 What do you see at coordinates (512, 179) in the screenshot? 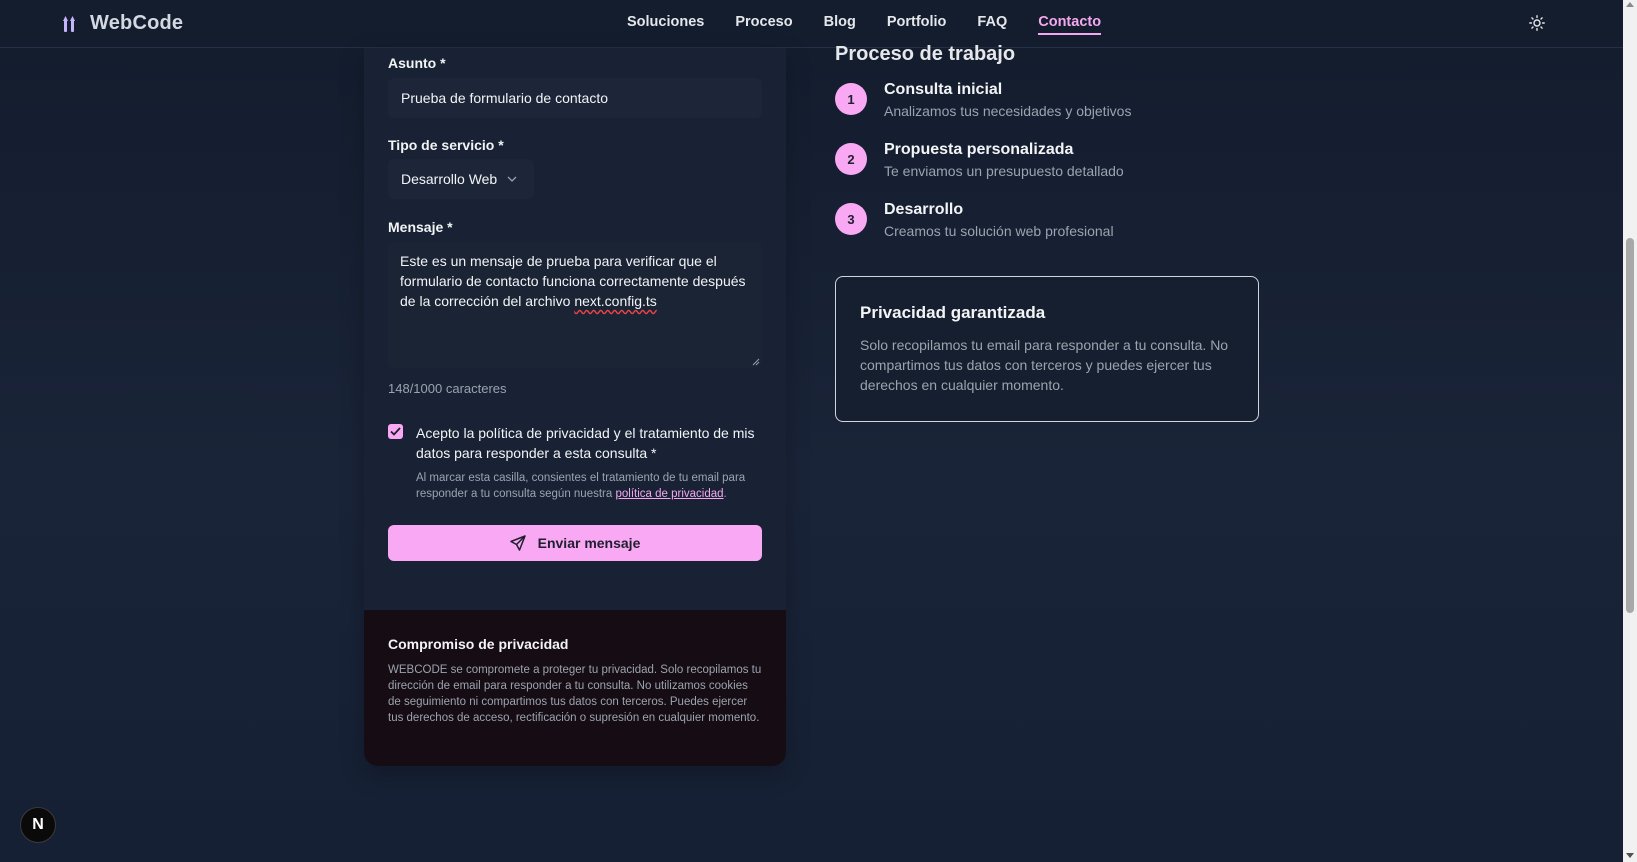
I see `chevron-down-icon` at bounding box center [512, 179].